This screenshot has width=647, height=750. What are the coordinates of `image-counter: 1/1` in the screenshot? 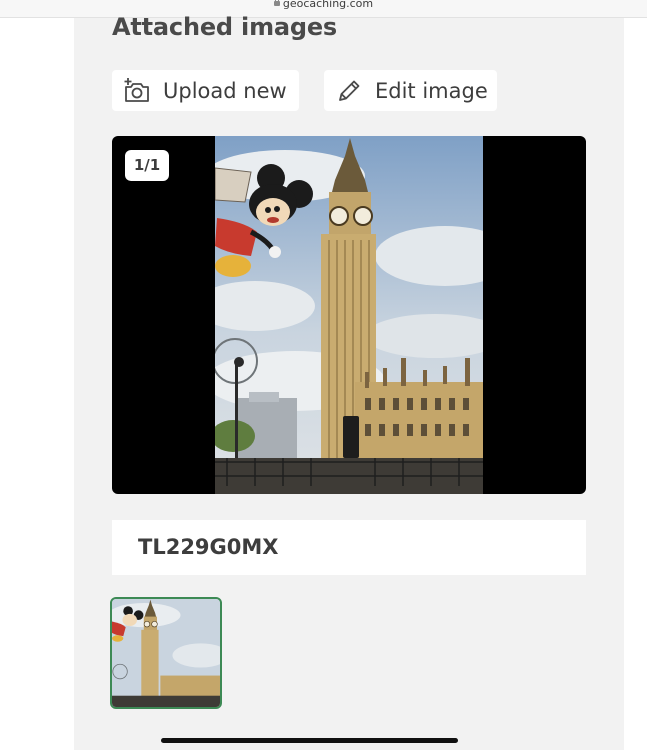 It's located at (147, 165).